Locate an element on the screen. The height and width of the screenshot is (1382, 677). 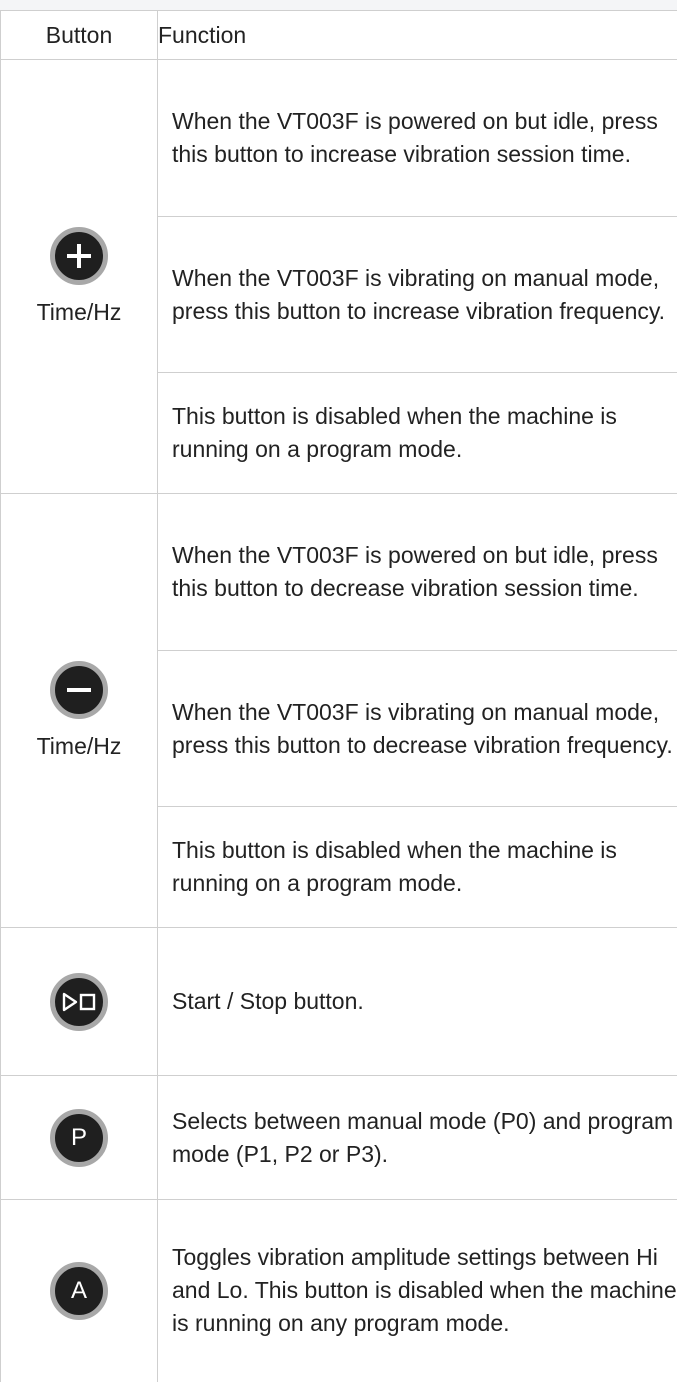
plus-button-cell: Time/Hz is located at coordinates (79, 277).